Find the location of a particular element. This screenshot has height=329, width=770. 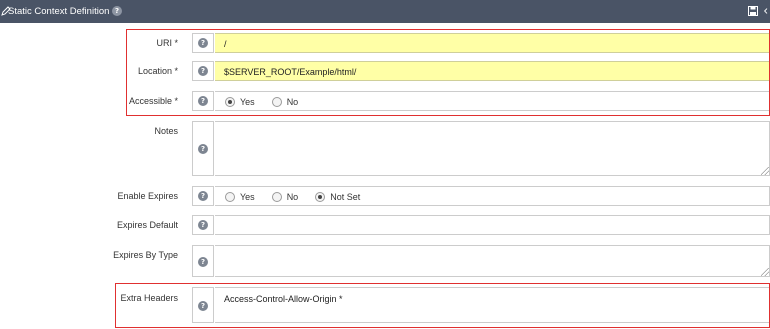

accessible-no-radio is located at coordinates (276, 102).